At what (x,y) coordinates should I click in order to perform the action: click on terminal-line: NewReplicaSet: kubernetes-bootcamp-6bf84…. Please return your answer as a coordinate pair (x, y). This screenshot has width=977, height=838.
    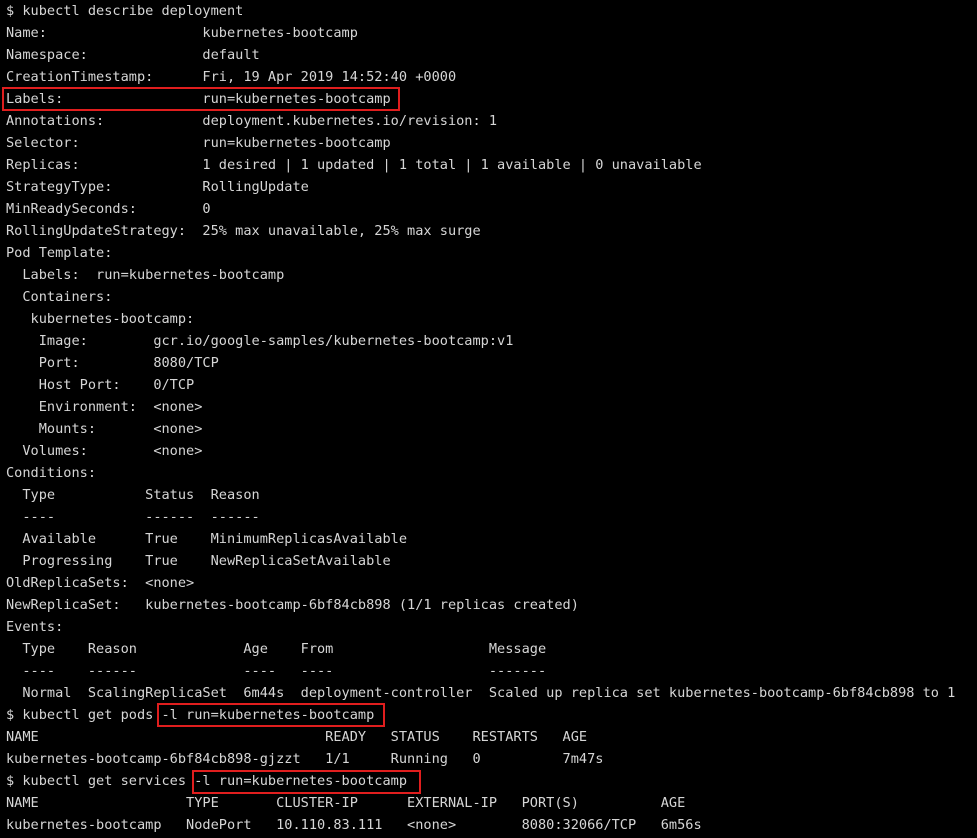
    Looking at the image, I should click on (488, 605).